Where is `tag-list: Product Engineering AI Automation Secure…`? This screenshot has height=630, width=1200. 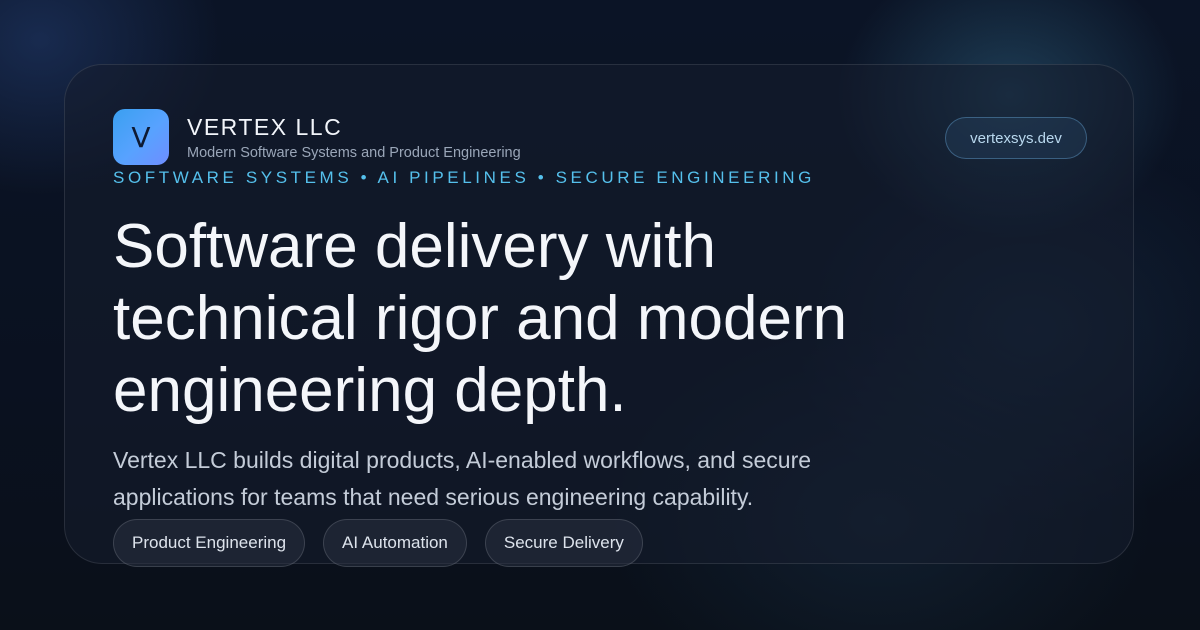 tag-list: Product Engineering AI Automation Secure… is located at coordinates (378, 543).